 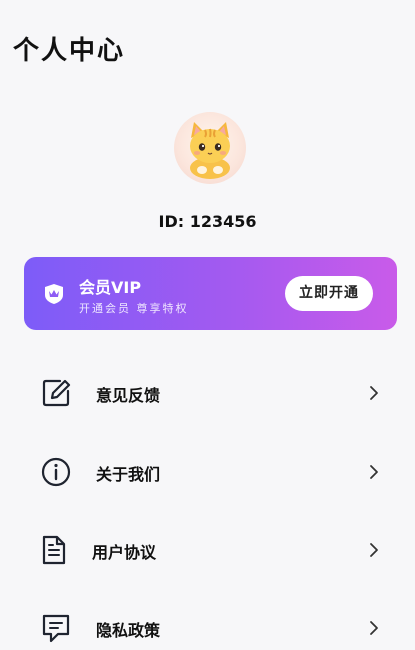 I want to click on message-icon, so click(x=56, y=628).